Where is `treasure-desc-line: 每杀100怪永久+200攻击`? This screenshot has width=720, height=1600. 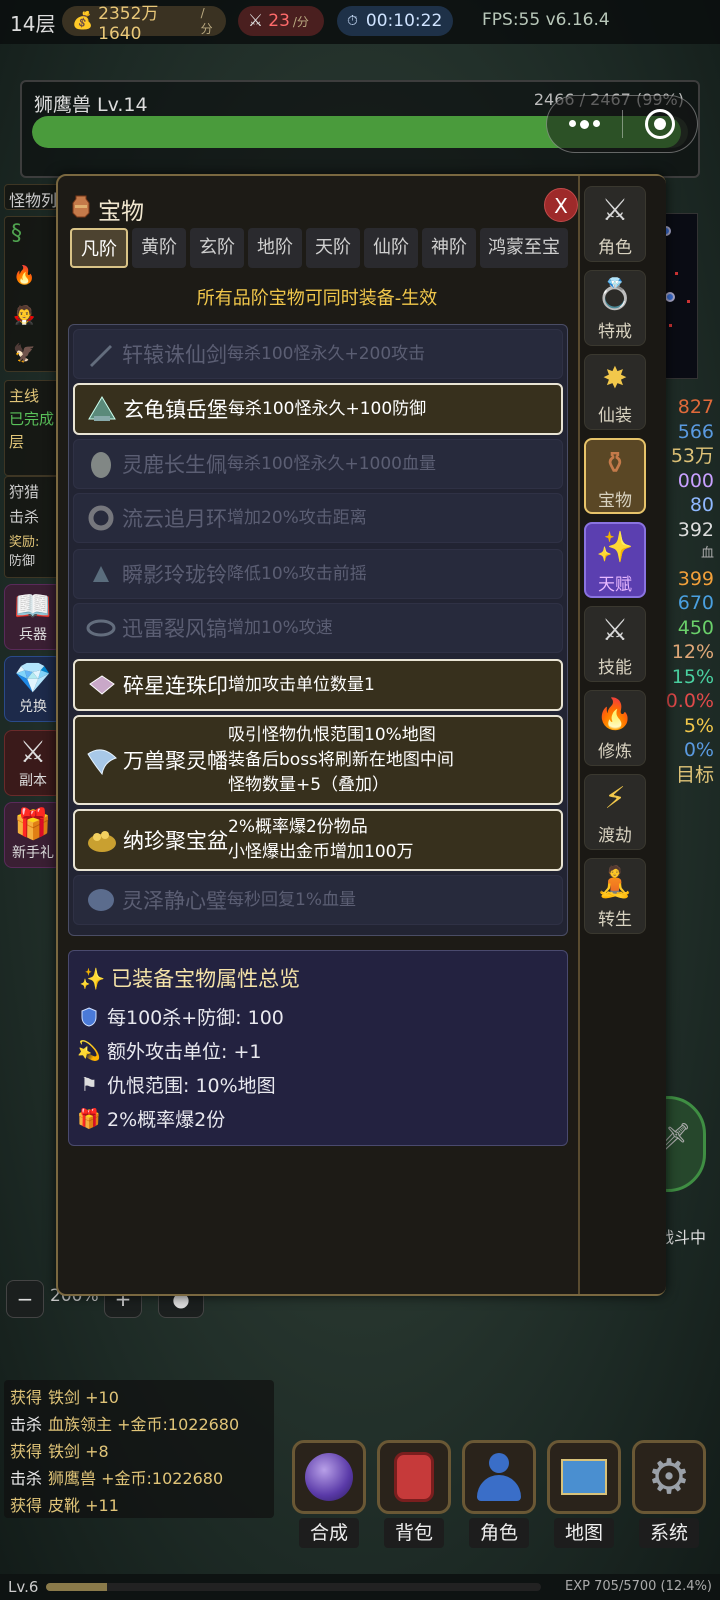 treasure-desc-line: 每杀100怪永久+200攻击 is located at coordinates (326, 353).